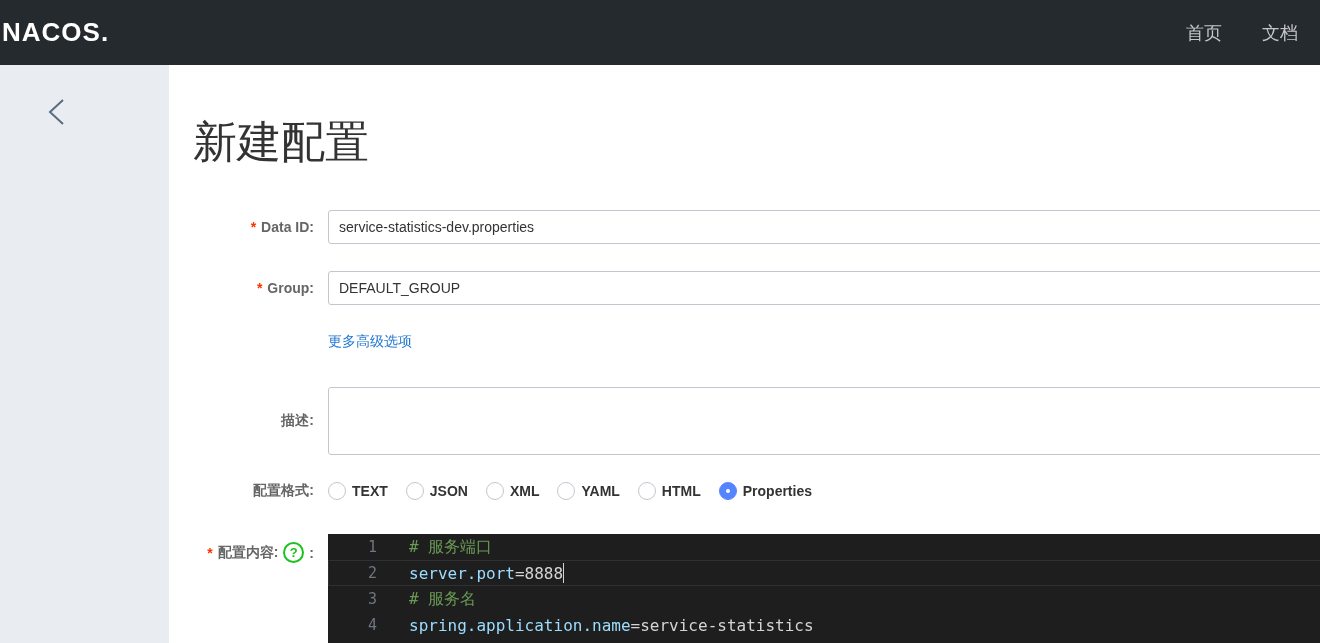 This screenshot has width=1320, height=643. Describe the element at coordinates (564, 573) in the screenshot. I see `text-cursor` at that location.